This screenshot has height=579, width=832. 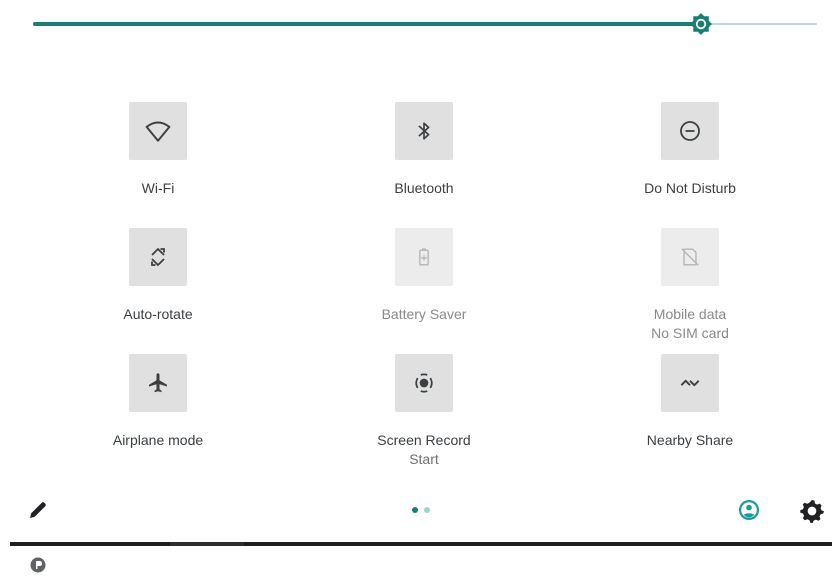 I want to click on brightness-track-rest, so click(x=760, y=24).